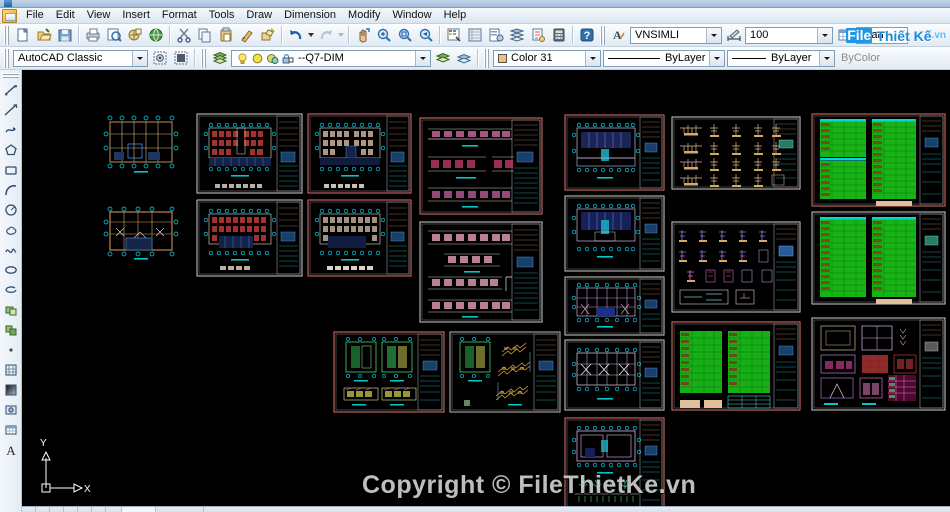  What do you see at coordinates (586, 35) in the screenshot?
I see `help-icon: ?` at bounding box center [586, 35].